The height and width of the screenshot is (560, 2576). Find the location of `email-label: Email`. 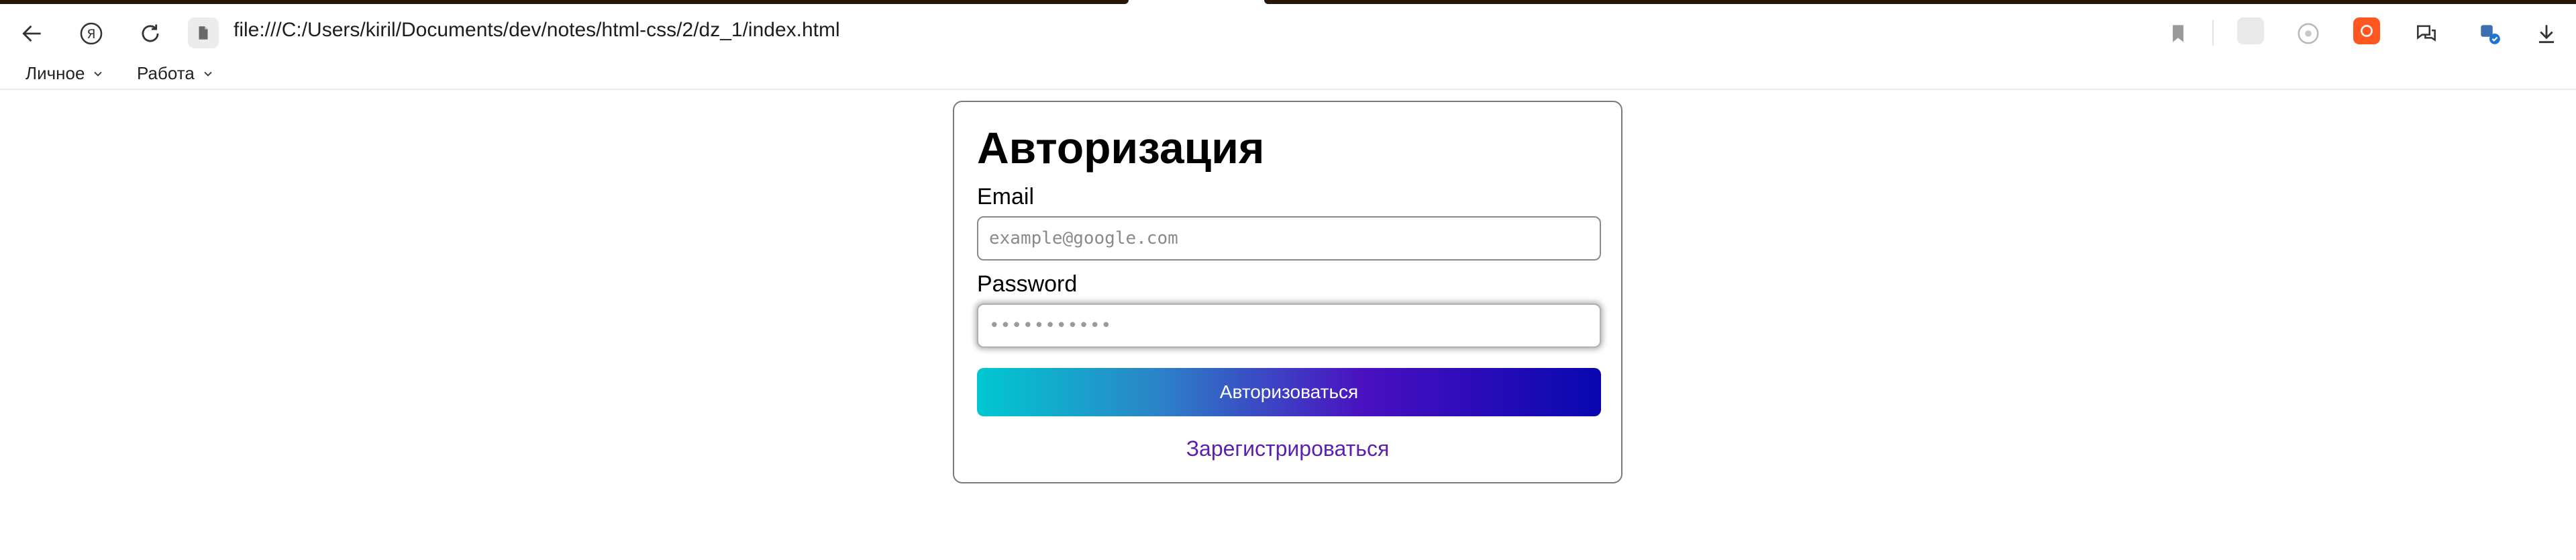

email-label: Email is located at coordinates (1006, 196).